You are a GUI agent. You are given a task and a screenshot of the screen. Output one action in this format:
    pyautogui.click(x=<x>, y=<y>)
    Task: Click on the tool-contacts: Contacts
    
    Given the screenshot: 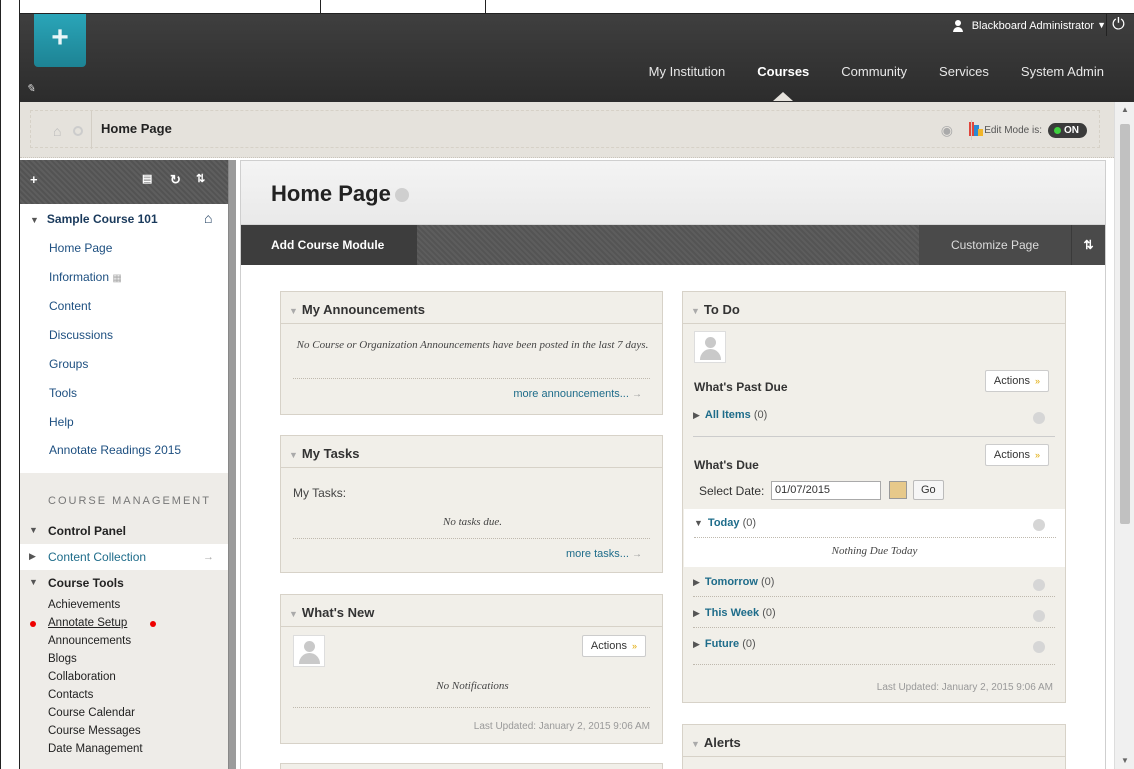 What is the action you would take?
    pyautogui.click(x=70, y=695)
    